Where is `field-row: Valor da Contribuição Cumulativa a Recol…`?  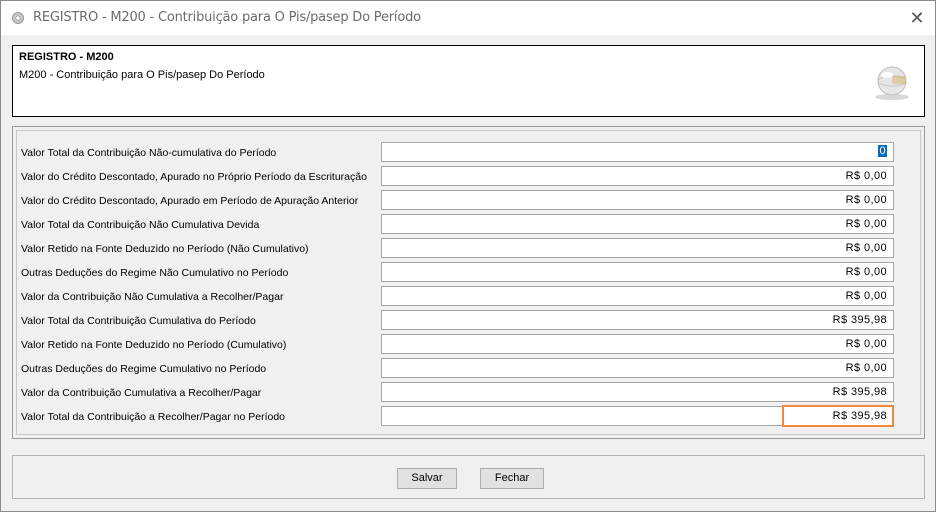
field-row: Valor da Contribuição Cumulativa a Recol… is located at coordinates (461, 392).